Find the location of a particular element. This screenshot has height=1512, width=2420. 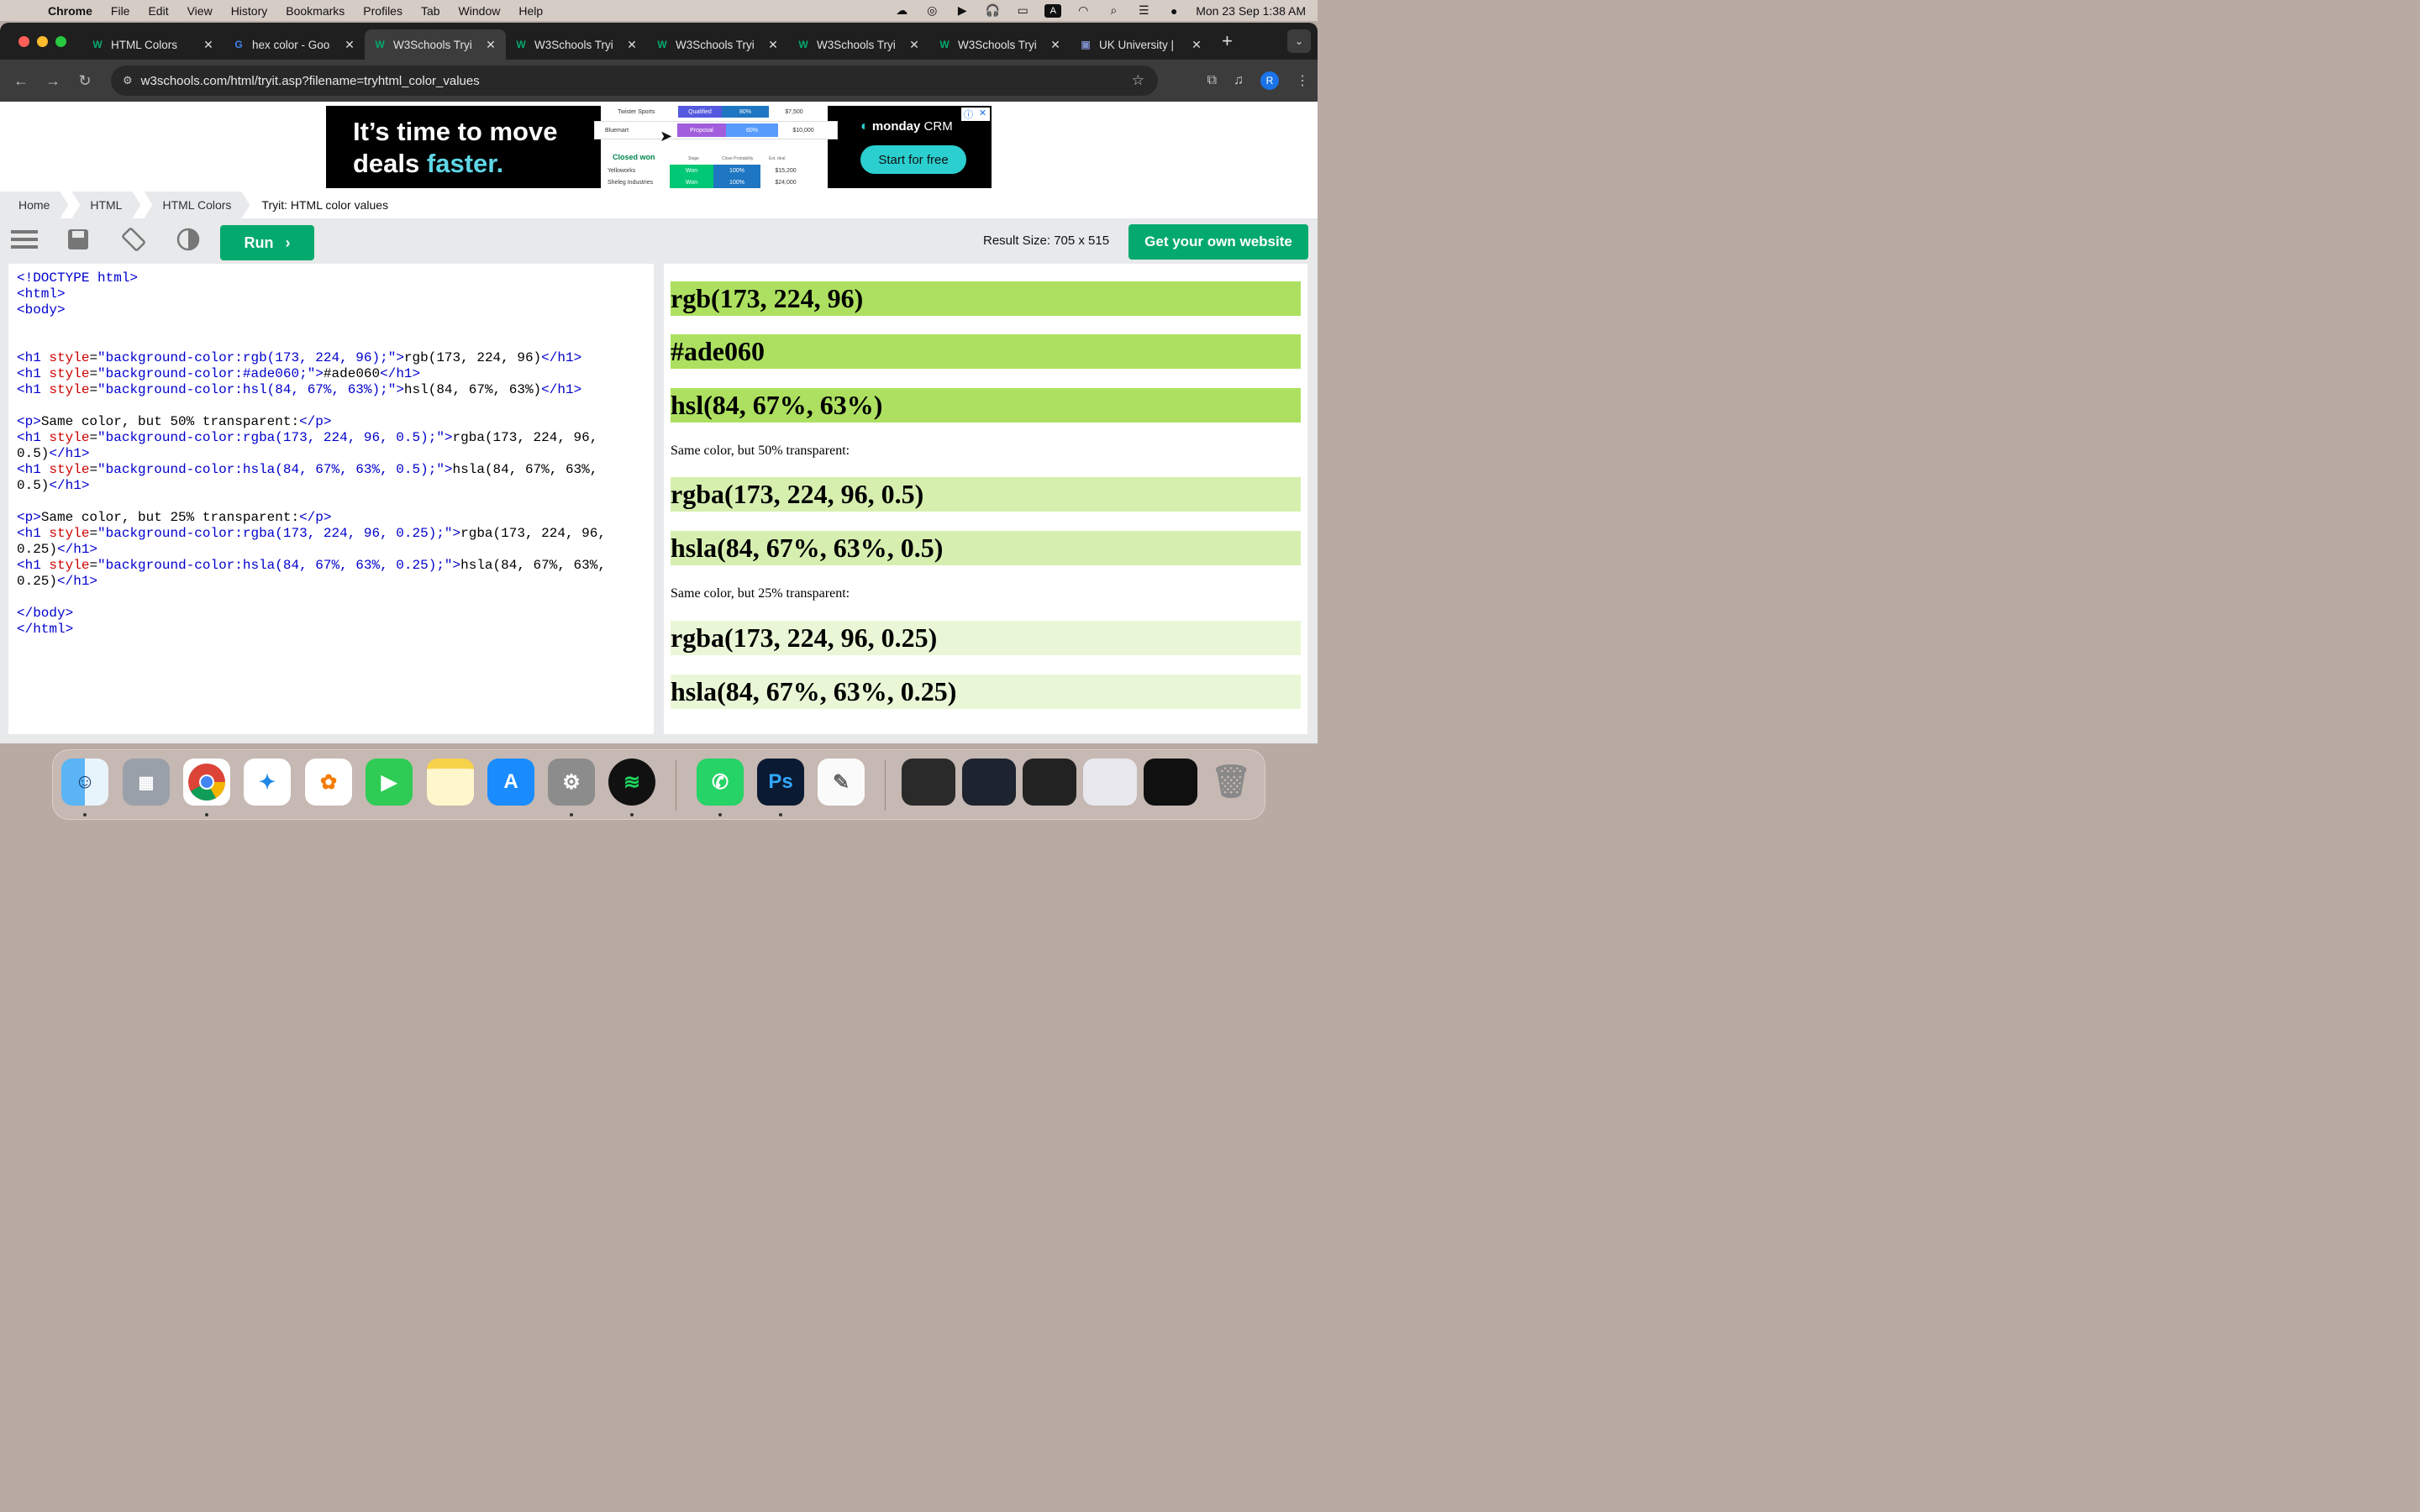

mock-header: Stage is located at coordinates (694, 158).